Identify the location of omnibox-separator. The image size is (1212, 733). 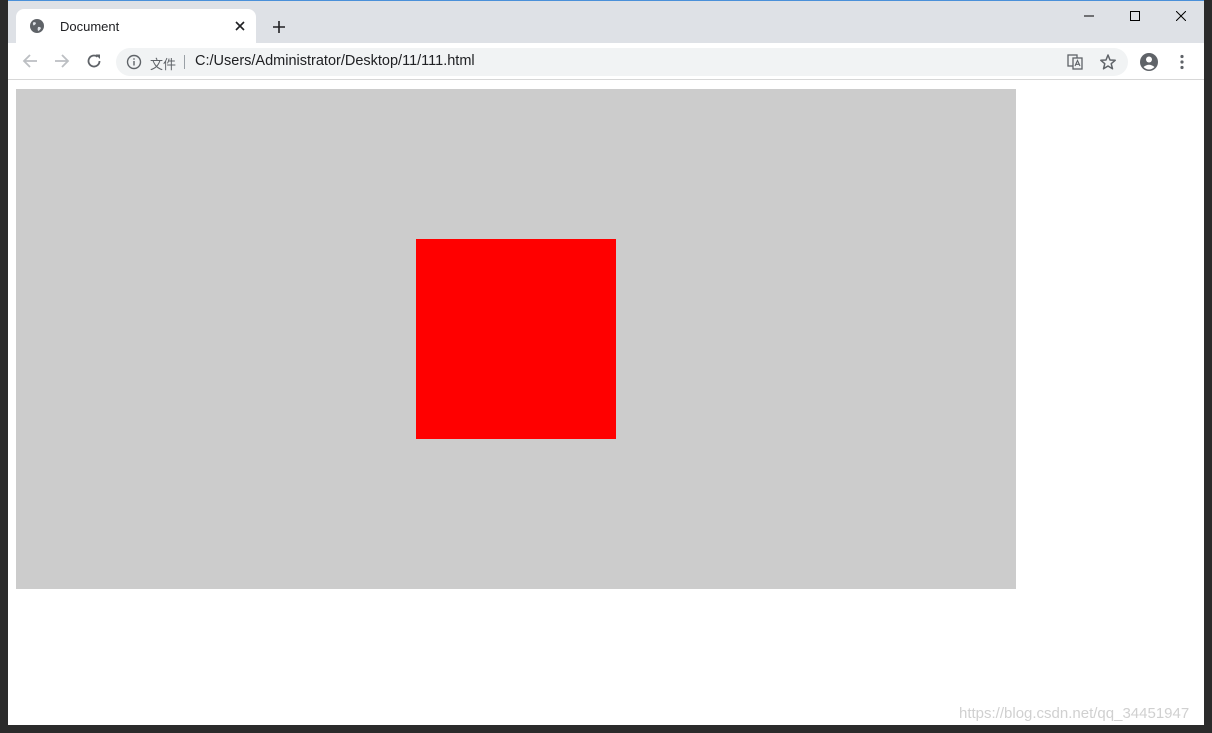
(184, 62).